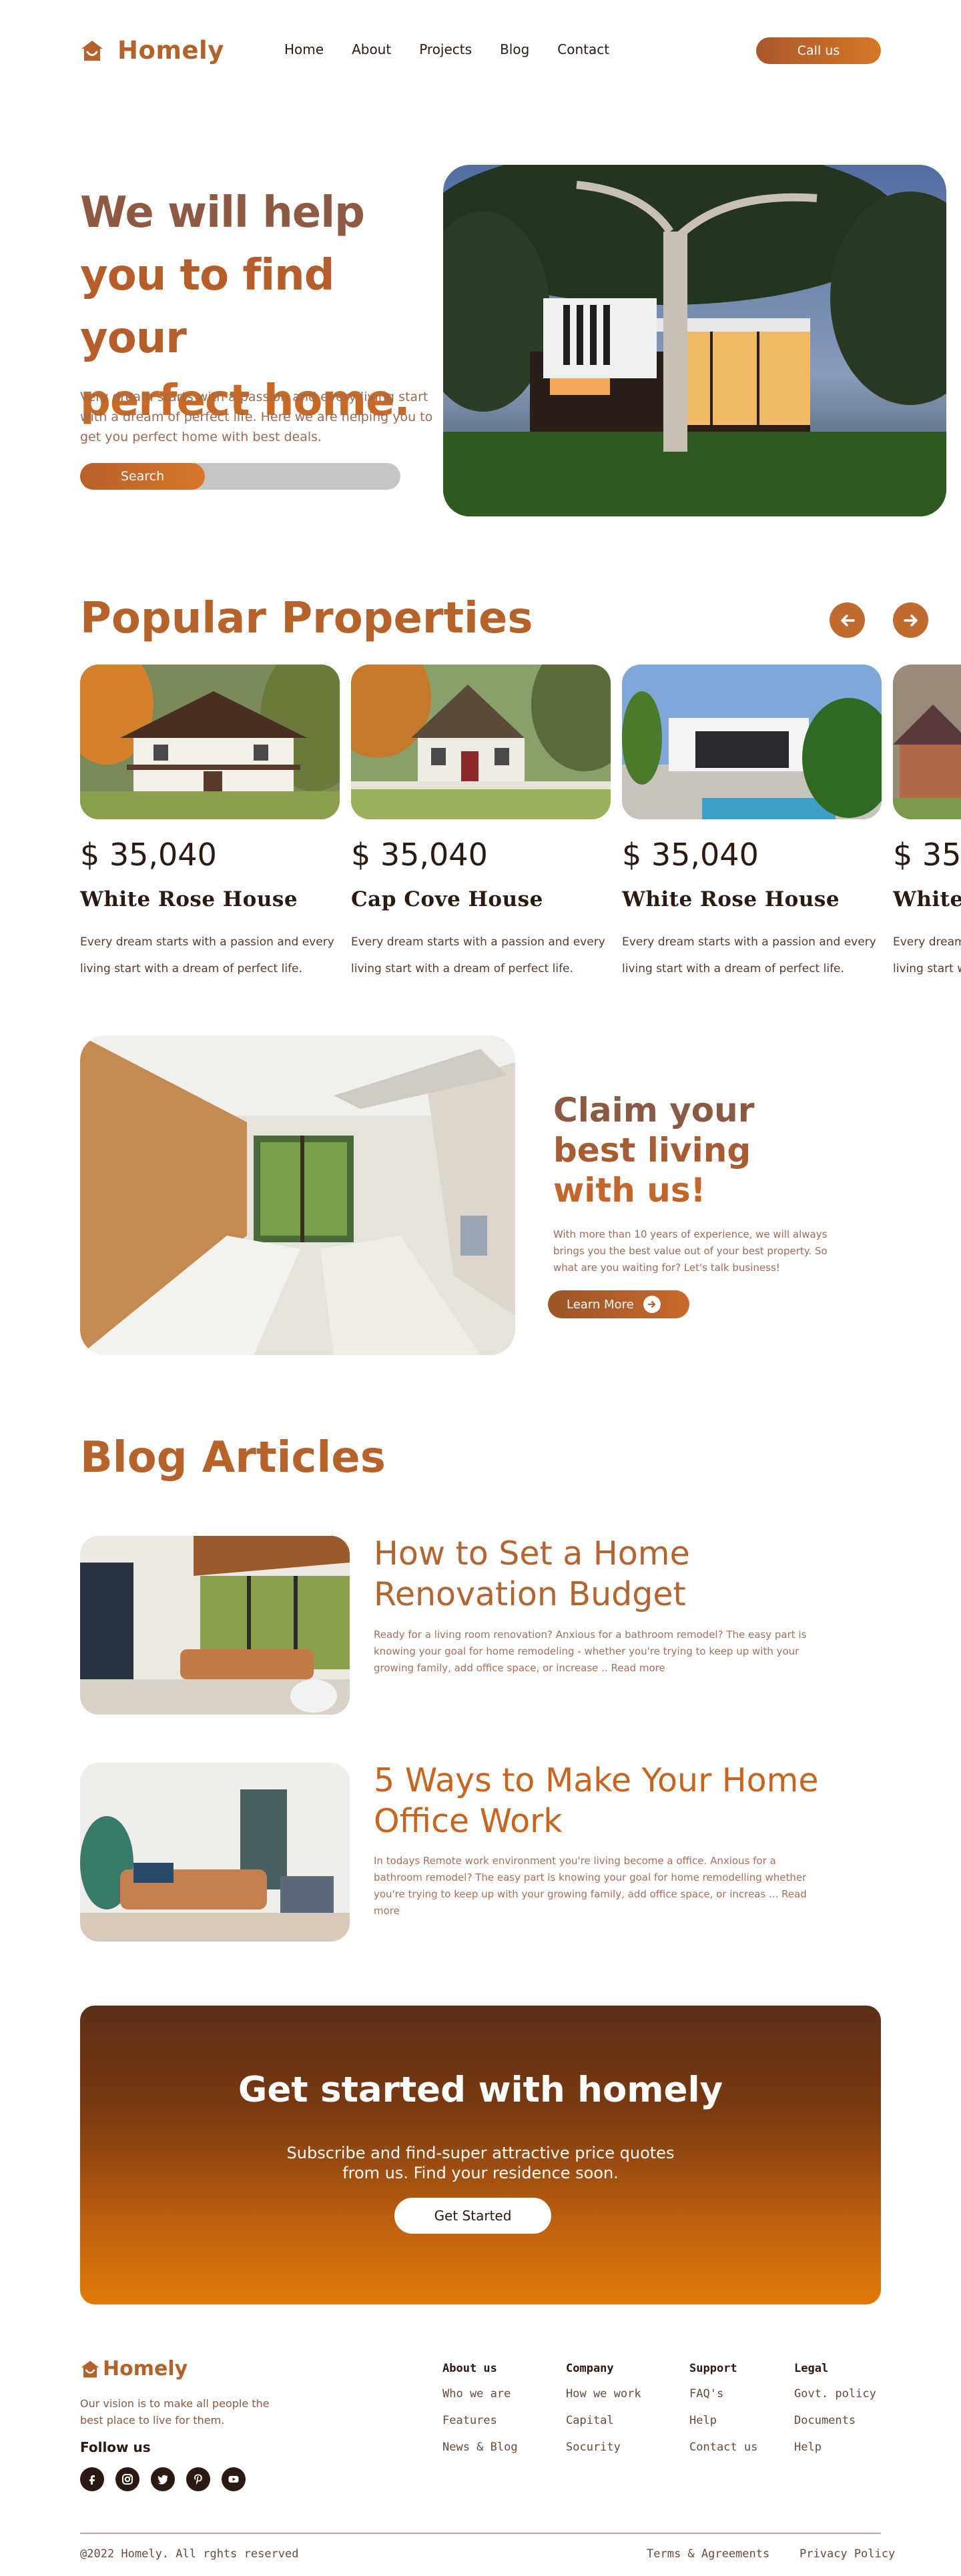  I want to click on popular-title: Popular Properties, so click(306, 618).